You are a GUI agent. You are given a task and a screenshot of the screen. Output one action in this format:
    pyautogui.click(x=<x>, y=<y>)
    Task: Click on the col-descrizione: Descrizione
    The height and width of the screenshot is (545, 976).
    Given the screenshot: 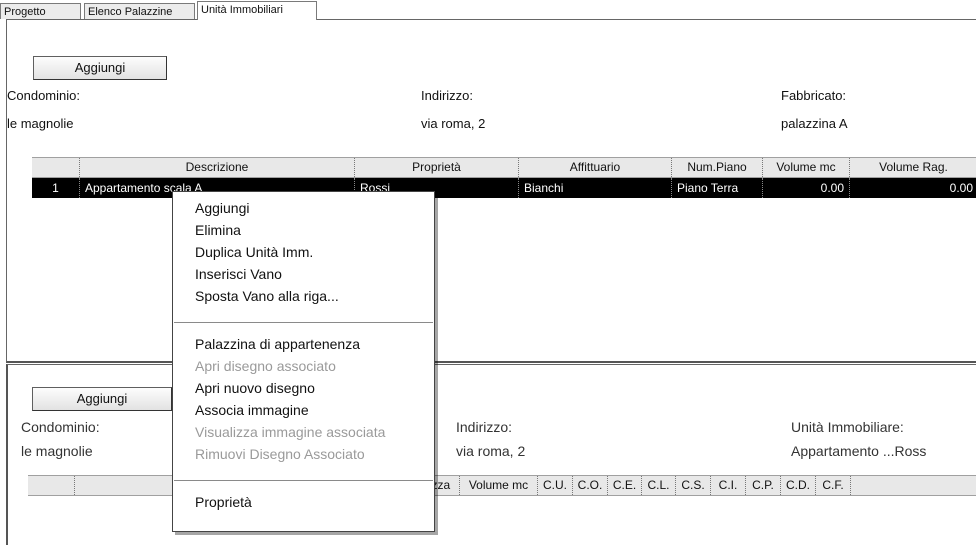 What is the action you would take?
    pyautogui.click(x=217, y=167)
    